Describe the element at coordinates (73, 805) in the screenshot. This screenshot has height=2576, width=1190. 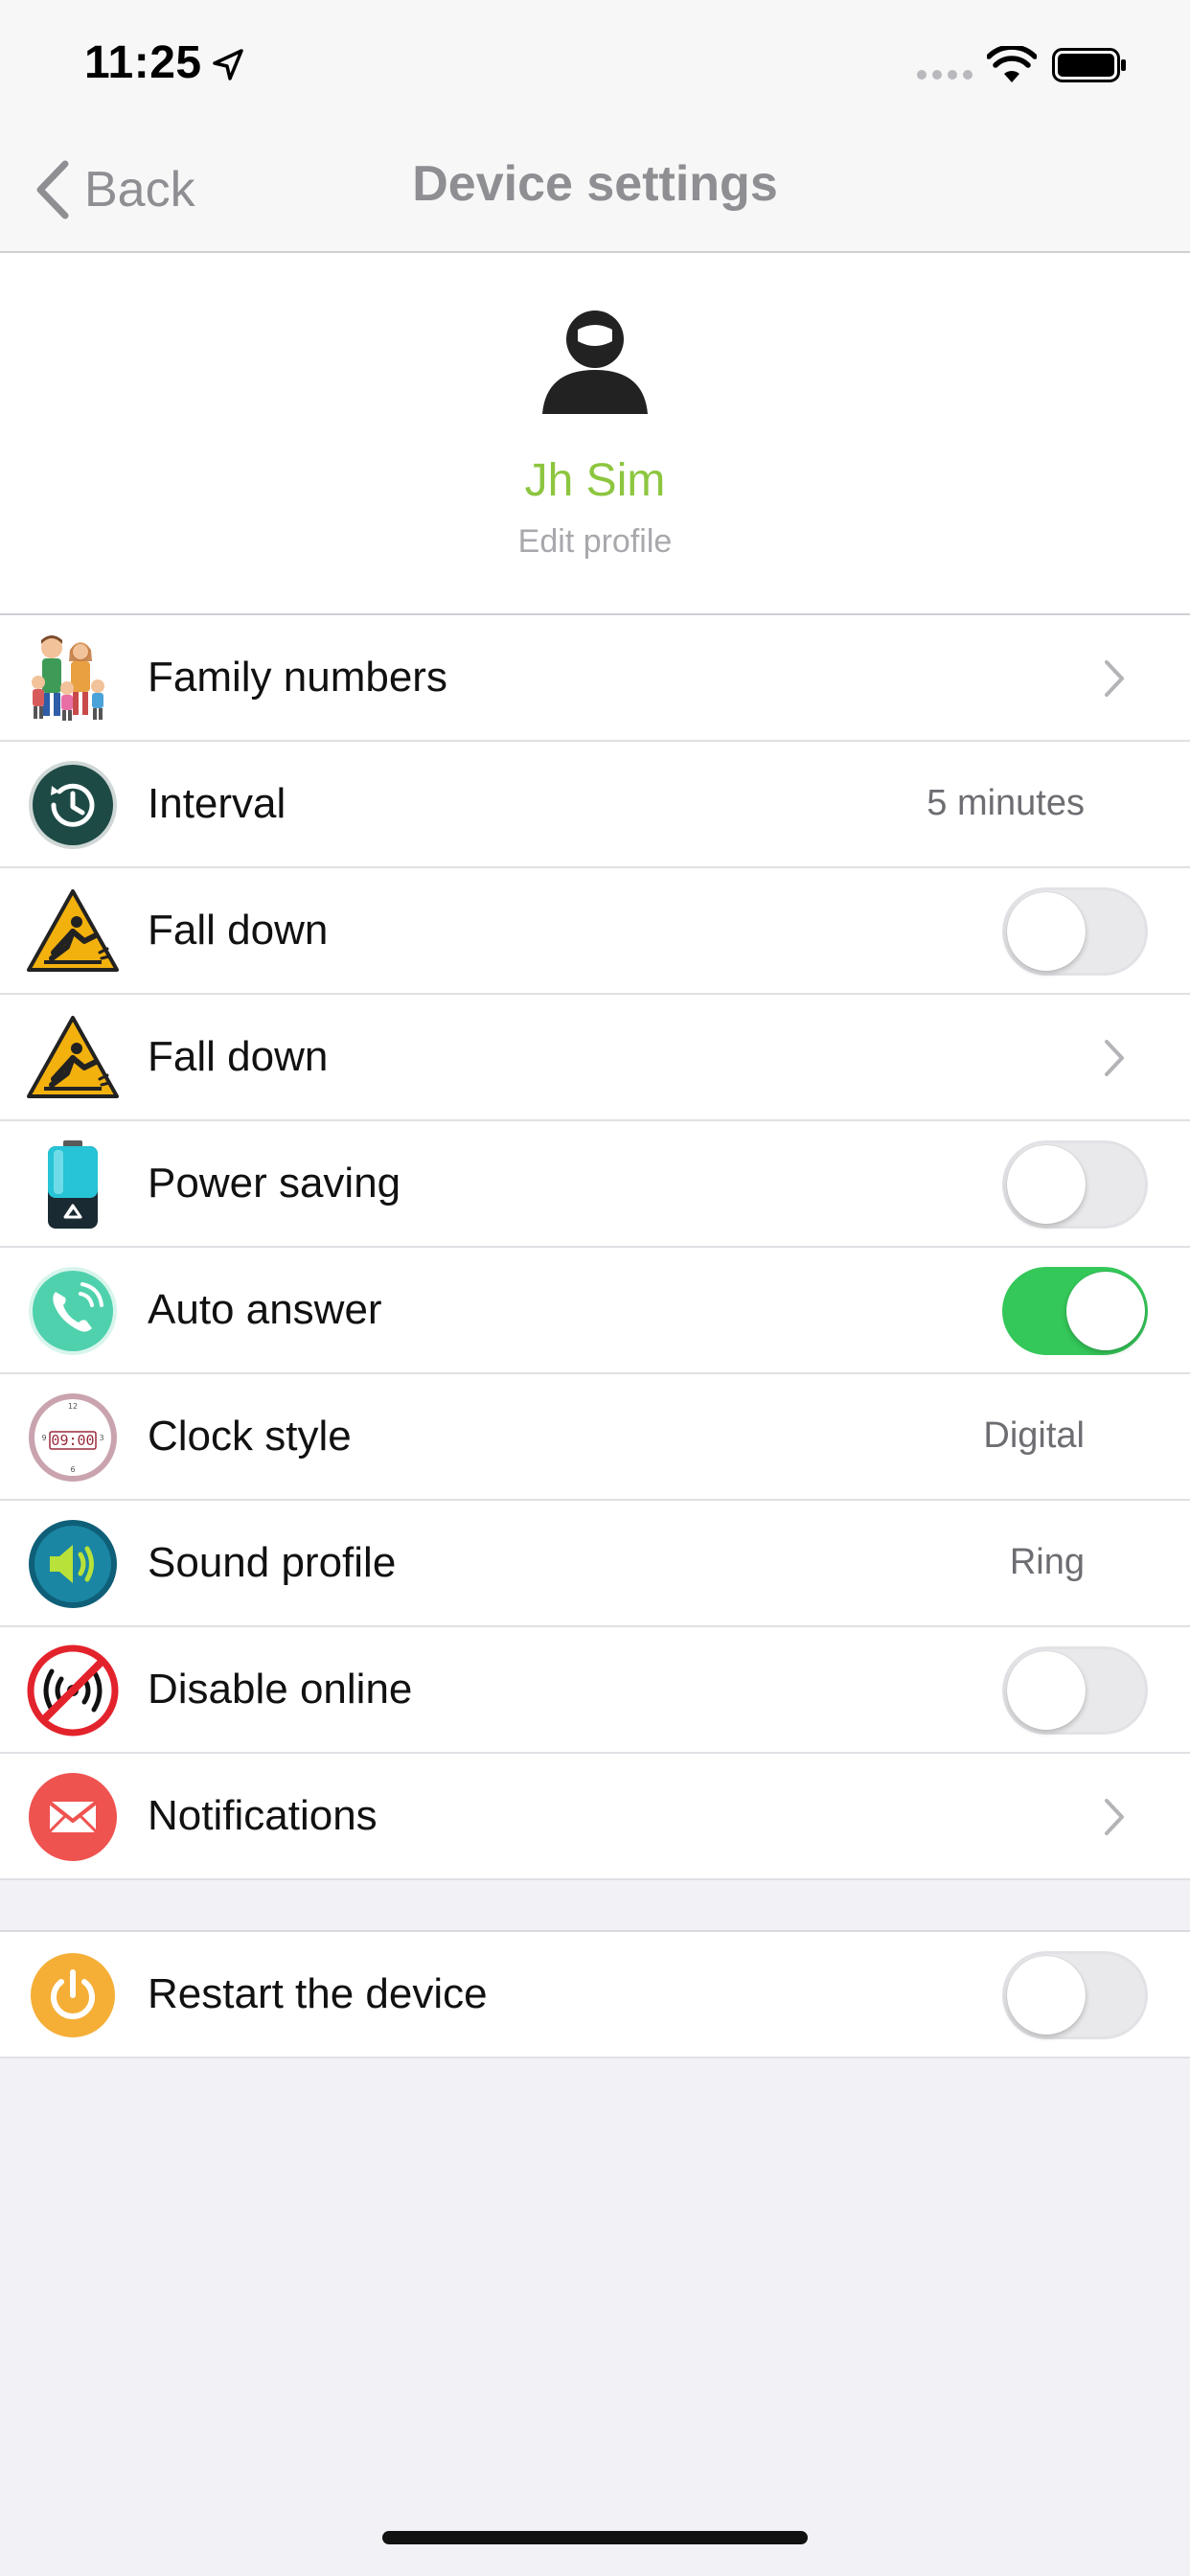
I see `history-clock-icon` at that location.